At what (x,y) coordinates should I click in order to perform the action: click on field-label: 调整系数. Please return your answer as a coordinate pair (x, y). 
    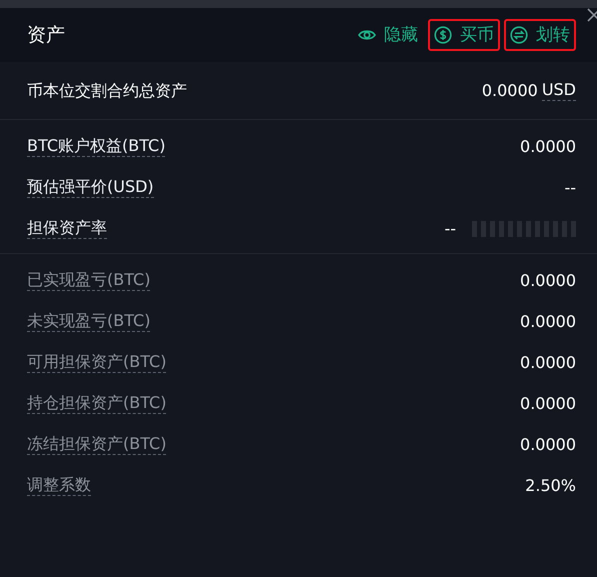
    Looking at the image, I should click on (59, 485).